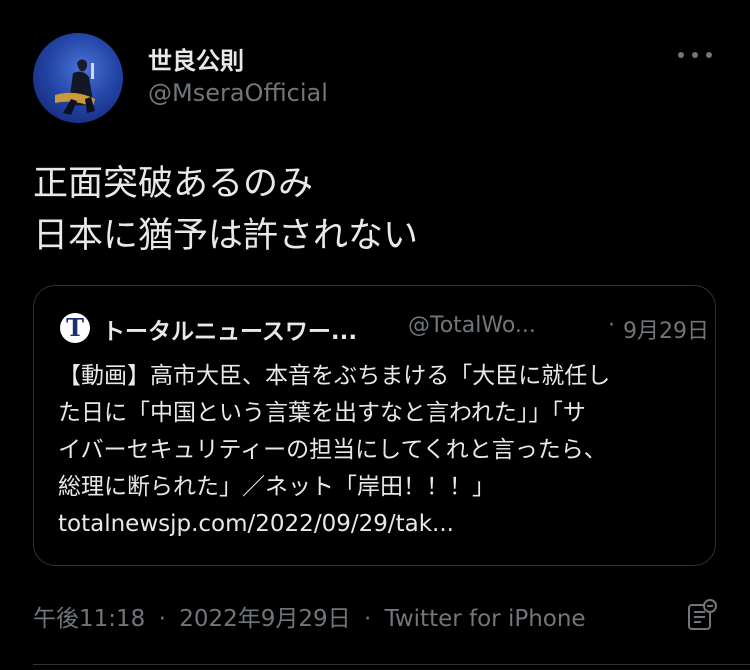 This screenshot has height=670, width=750. What do you see at coordinates (196, 58) in the screenshot?
I see `author-display-name: 世良公則` at bounding box center [196, 58].